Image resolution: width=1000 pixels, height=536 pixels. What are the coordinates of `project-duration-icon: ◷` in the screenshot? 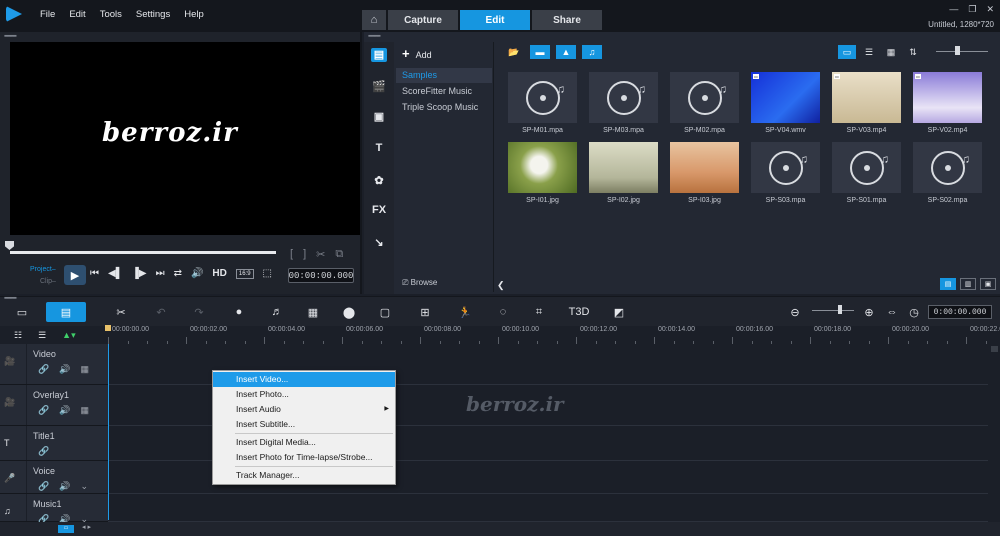 It's located at (914, 312).